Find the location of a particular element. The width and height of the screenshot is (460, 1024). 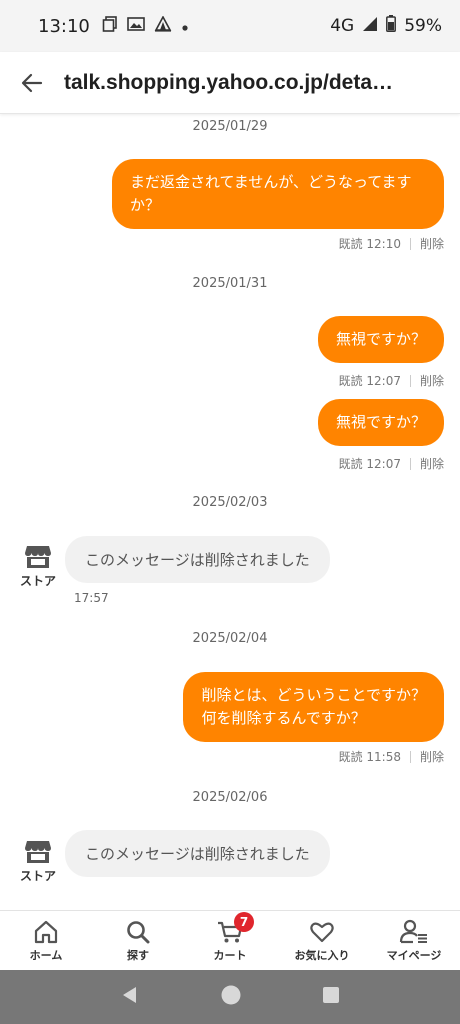

notification-dot-icon is located at coordinates (185, 26).